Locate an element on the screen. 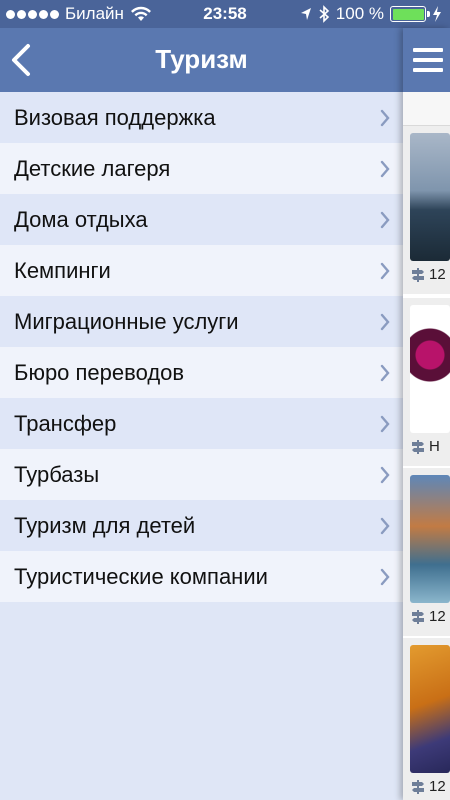  battery-icon is located at coordinates (410, 14).